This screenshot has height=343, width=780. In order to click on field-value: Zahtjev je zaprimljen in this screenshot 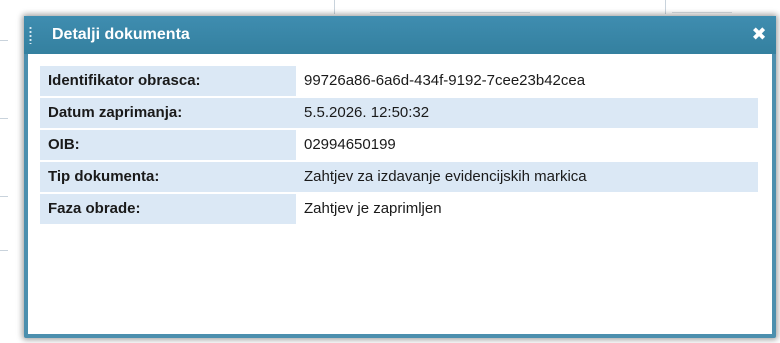, I will do `click(373, 208)`.